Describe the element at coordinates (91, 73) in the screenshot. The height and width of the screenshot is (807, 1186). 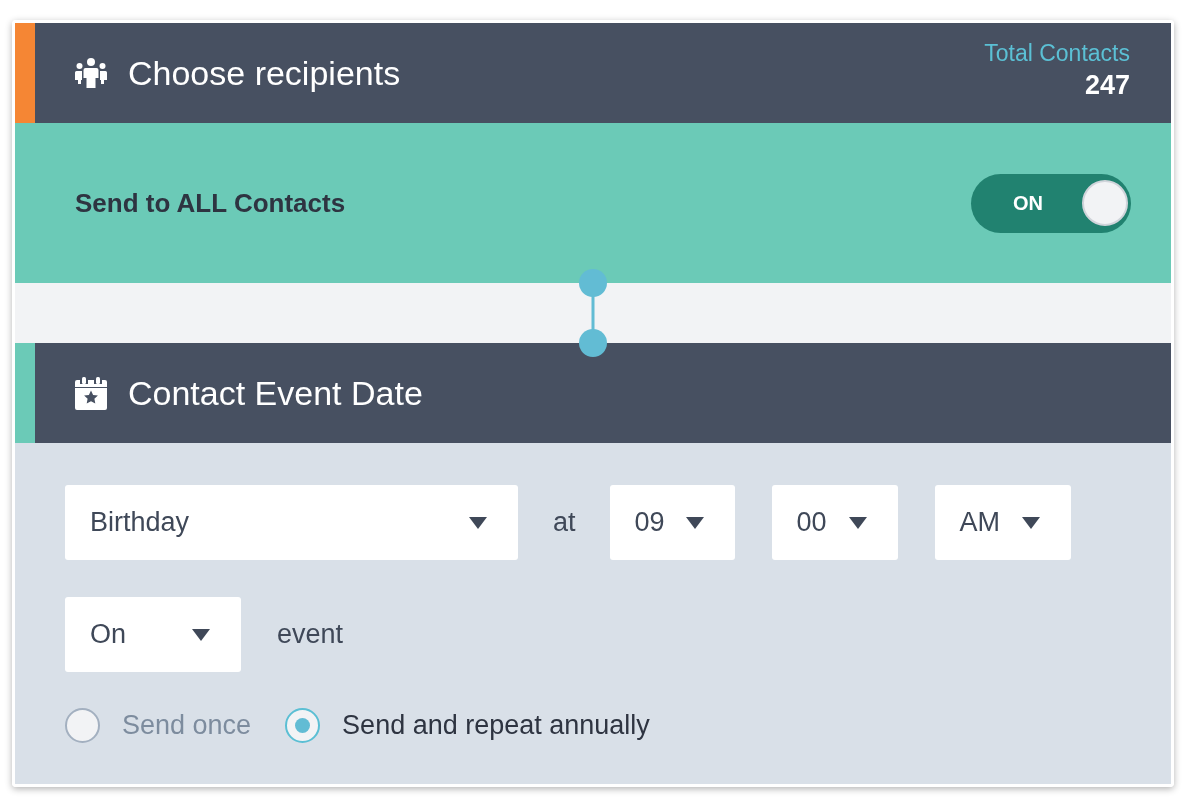
I see `people-icon` at that location.